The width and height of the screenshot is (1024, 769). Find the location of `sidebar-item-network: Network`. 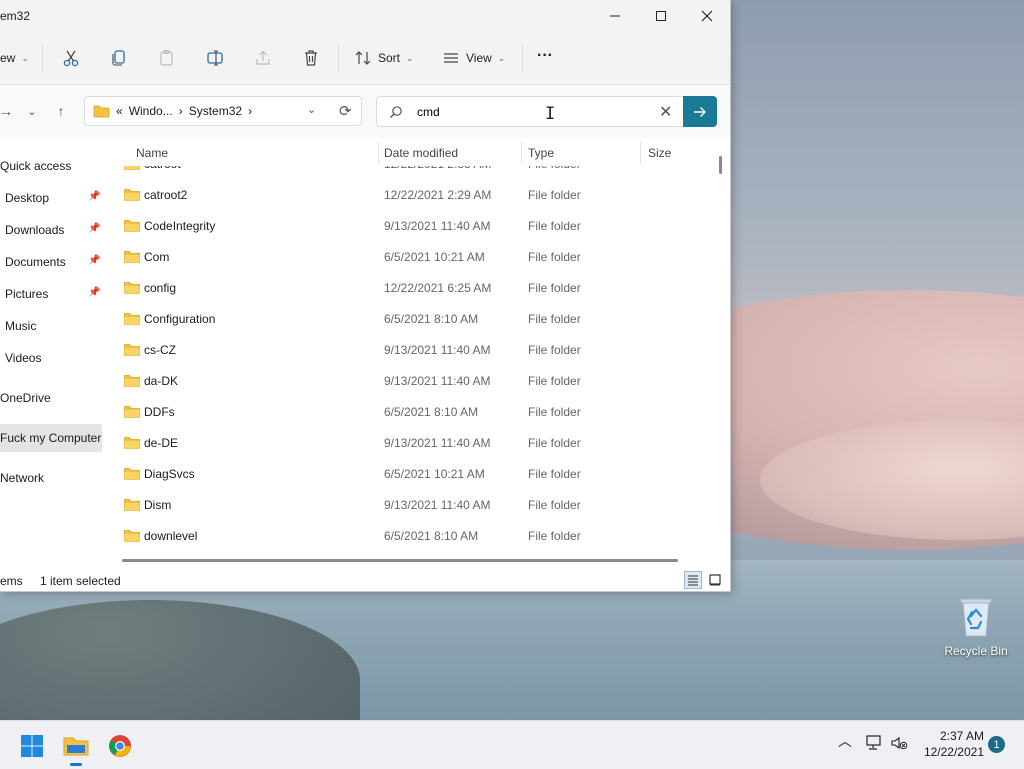

sidebar-item-network: Network is located at coordinates (51, 478).